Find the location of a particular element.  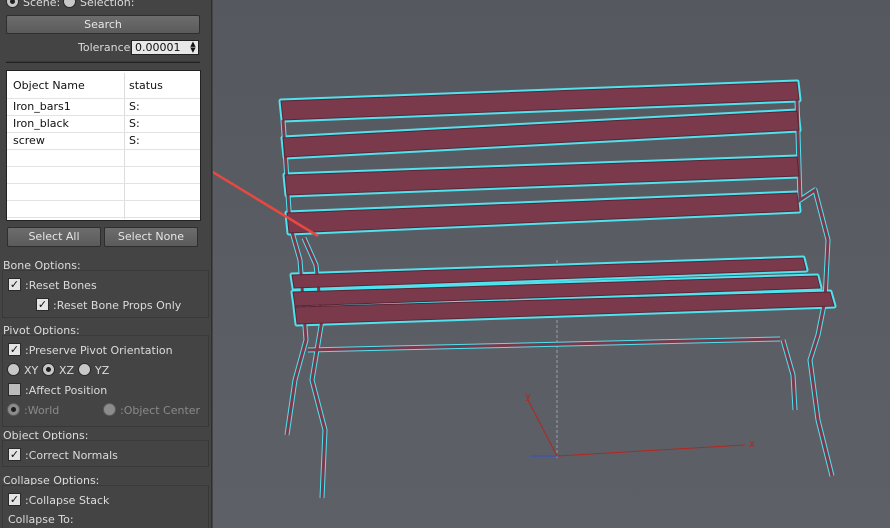

correct-normals-label: :Correct Normals is located at coordinates (71, 455).